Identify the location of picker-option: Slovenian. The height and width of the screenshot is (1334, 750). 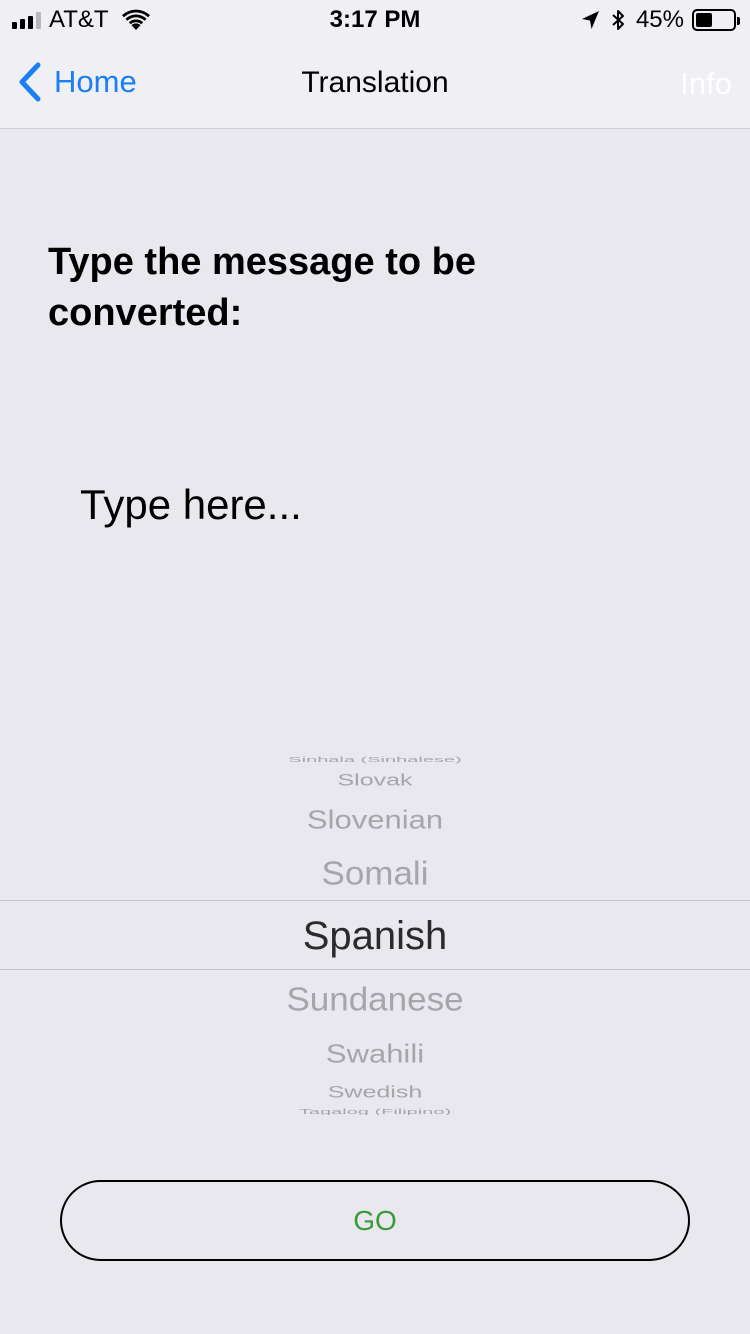
(375, 819).